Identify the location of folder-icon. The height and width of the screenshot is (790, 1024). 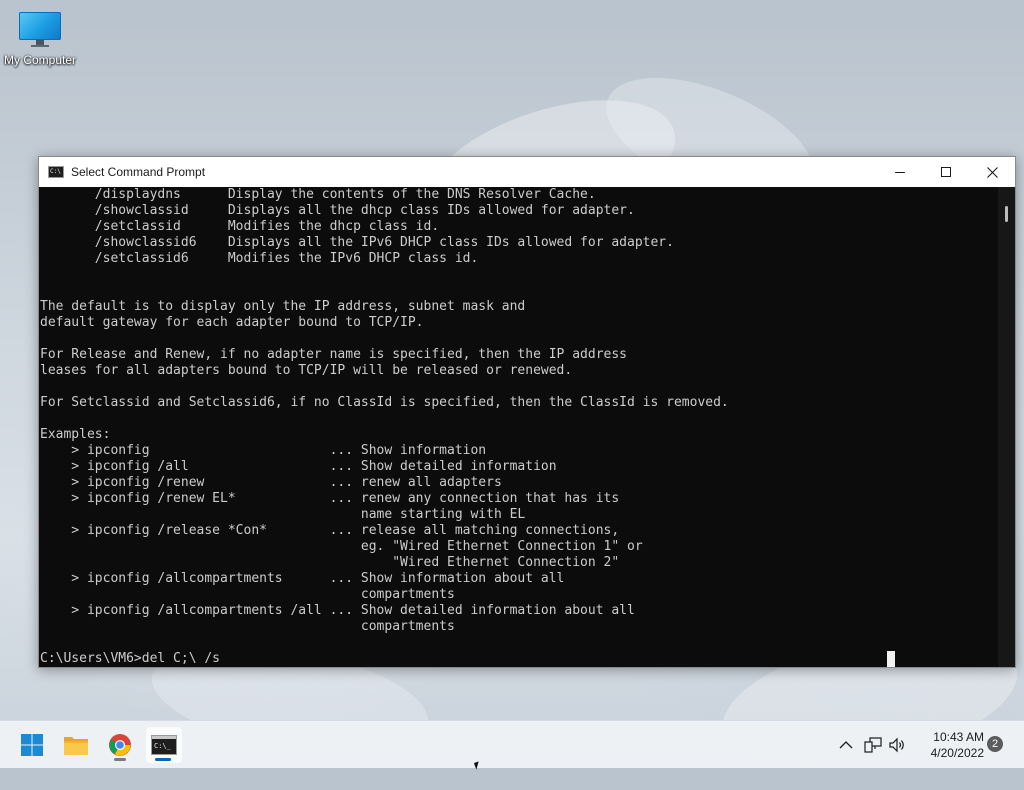
(76, 746).